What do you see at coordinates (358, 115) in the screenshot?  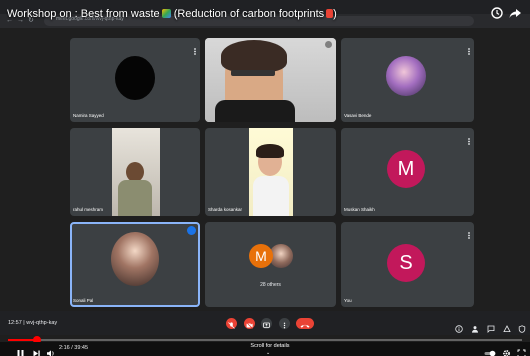 I see `participant-name: Vasavi Bende` at bounding box center [358, 115].